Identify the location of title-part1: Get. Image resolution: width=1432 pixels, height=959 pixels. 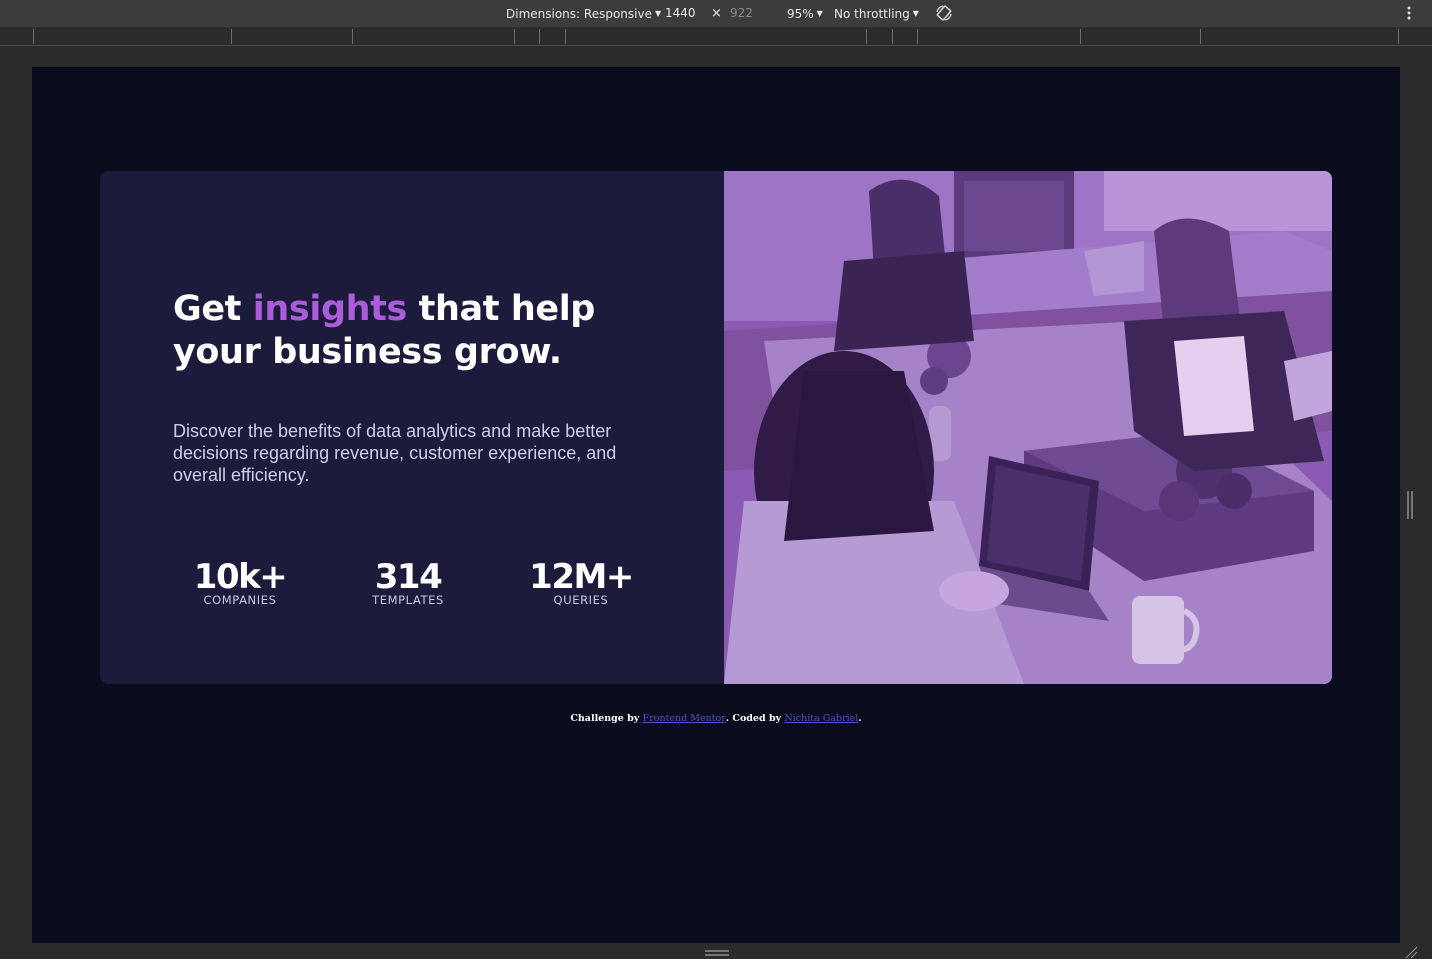
(207, 309).